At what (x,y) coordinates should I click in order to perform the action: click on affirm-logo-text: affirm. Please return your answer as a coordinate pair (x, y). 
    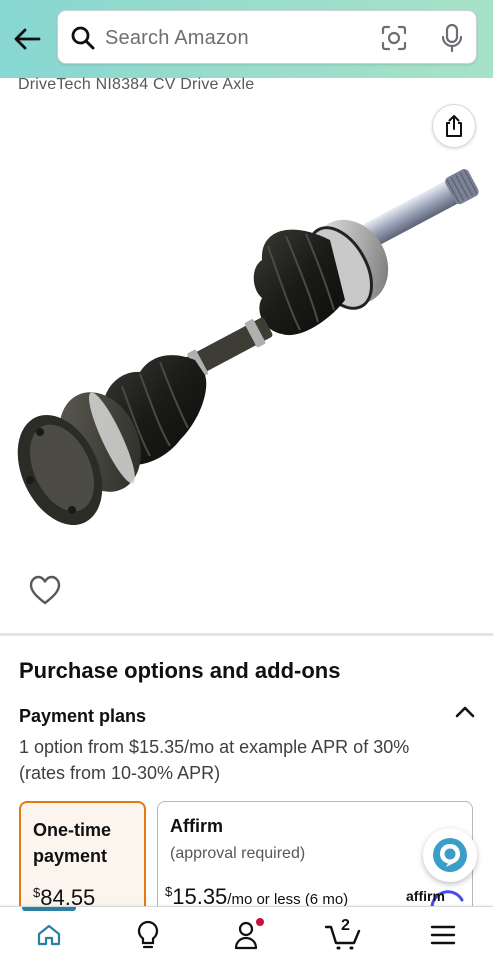
    Looking at the image, I should click on (425, 896).